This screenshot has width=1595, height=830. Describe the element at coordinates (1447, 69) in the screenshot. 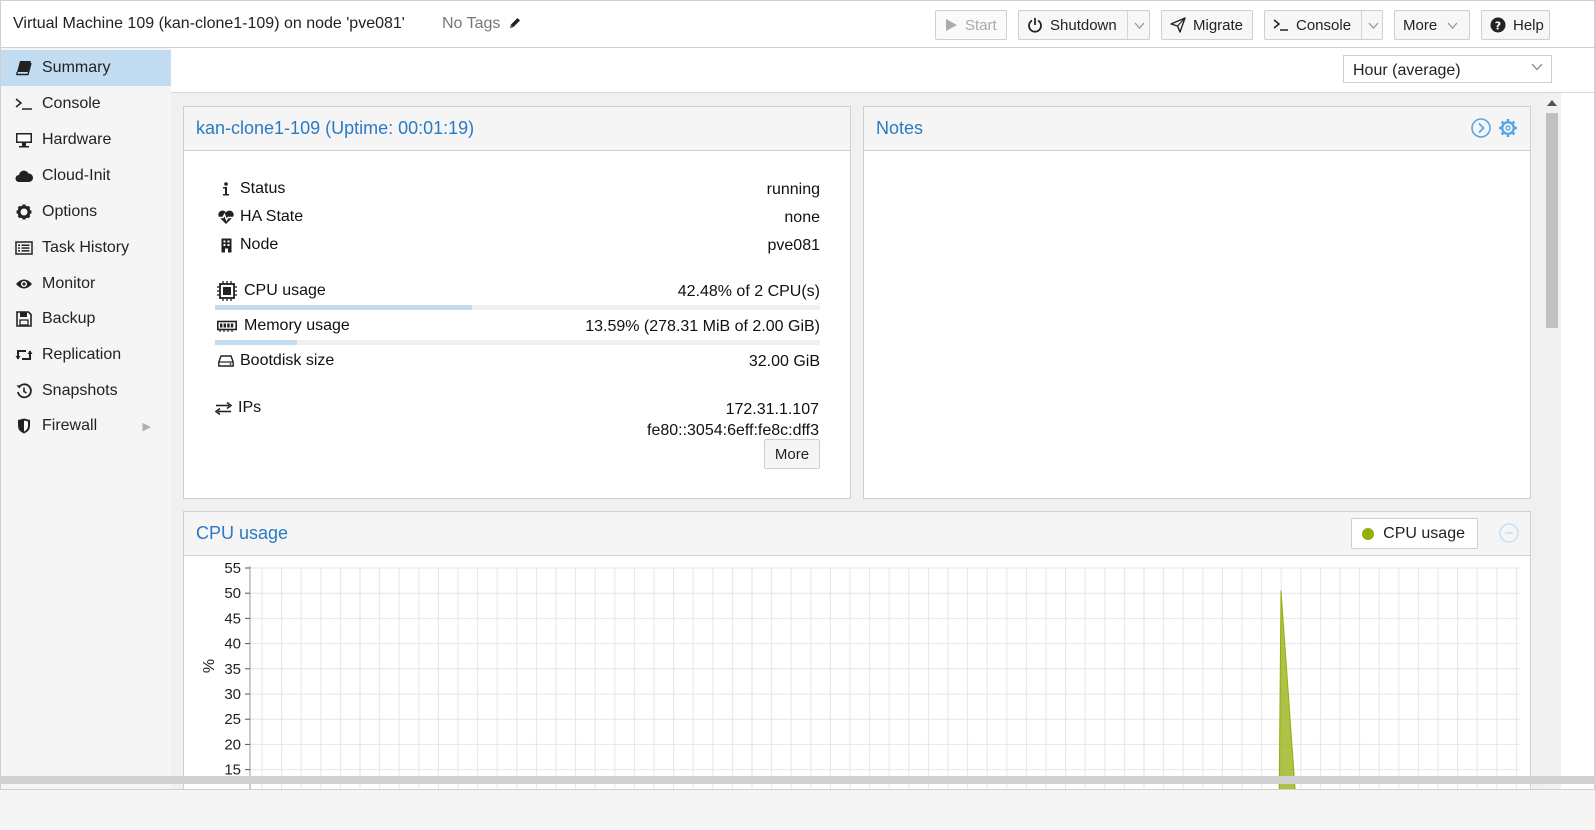

I see `timeframe-select: Hour (average)` at that location.